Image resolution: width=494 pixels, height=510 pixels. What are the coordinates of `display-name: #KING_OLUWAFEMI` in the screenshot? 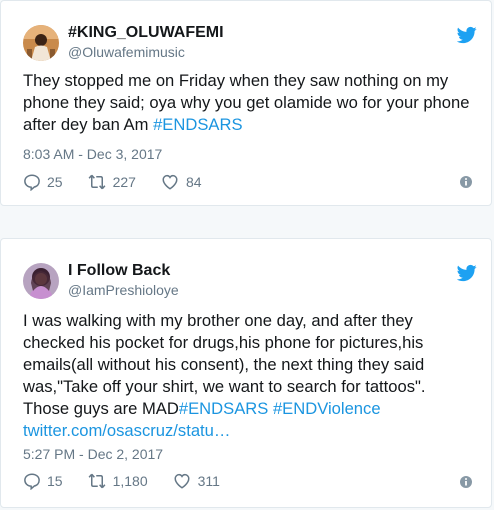 It's located at (146, 33).